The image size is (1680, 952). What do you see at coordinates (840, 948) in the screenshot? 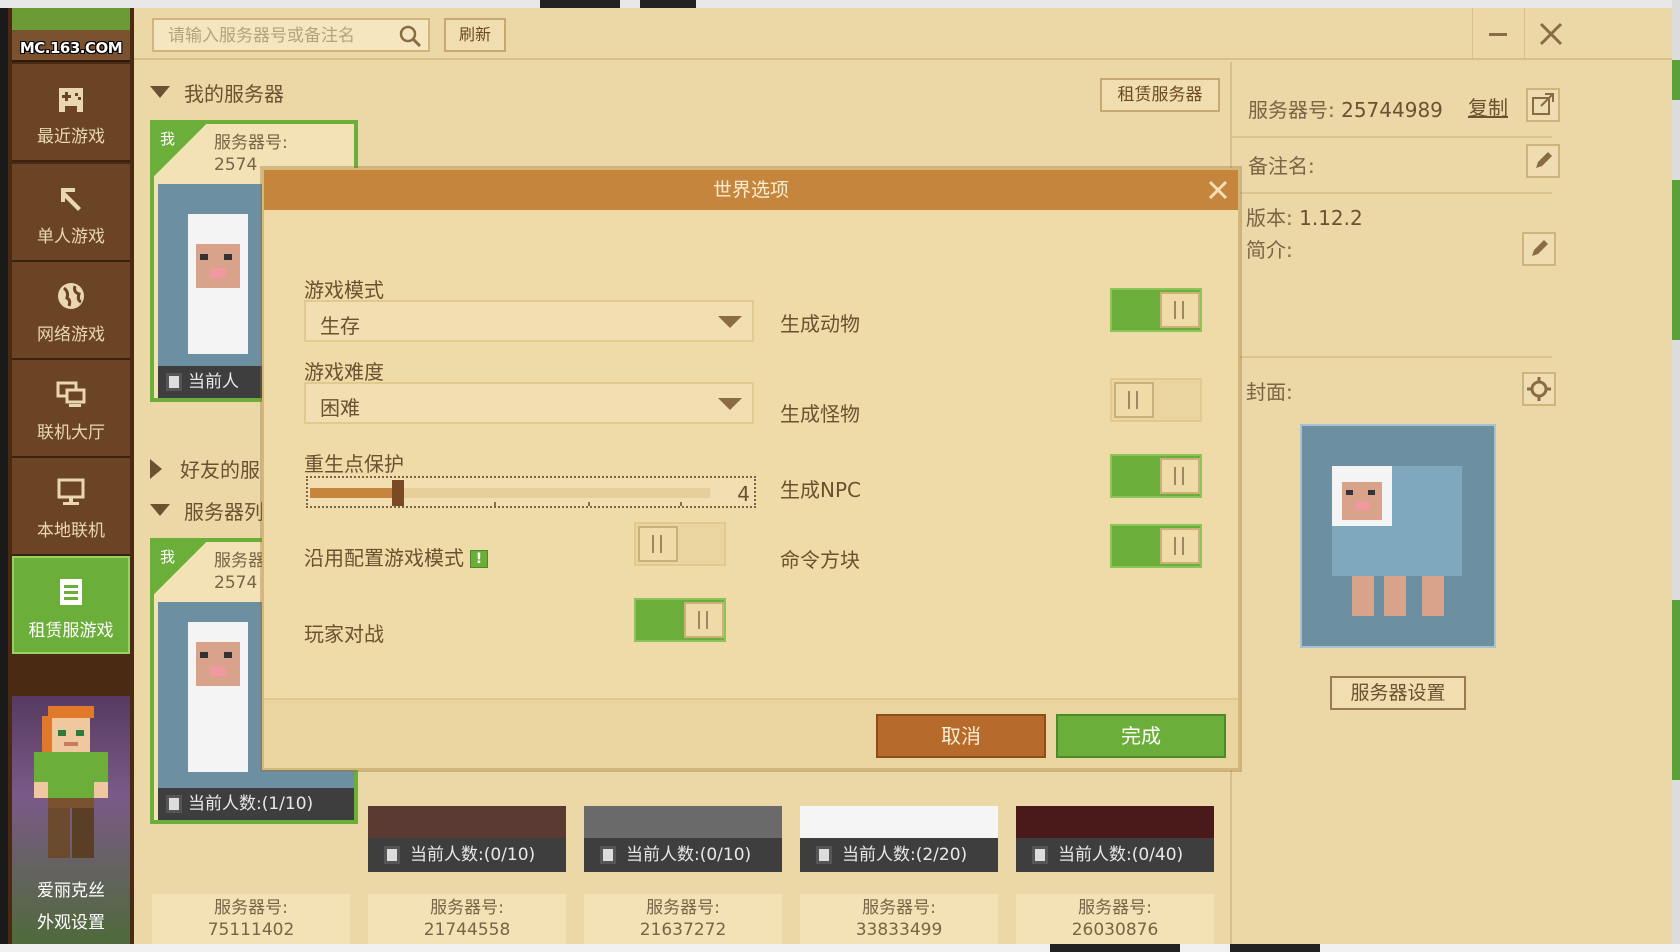
I see `desktop-bottom-strip` at bounding box center [840, 948].